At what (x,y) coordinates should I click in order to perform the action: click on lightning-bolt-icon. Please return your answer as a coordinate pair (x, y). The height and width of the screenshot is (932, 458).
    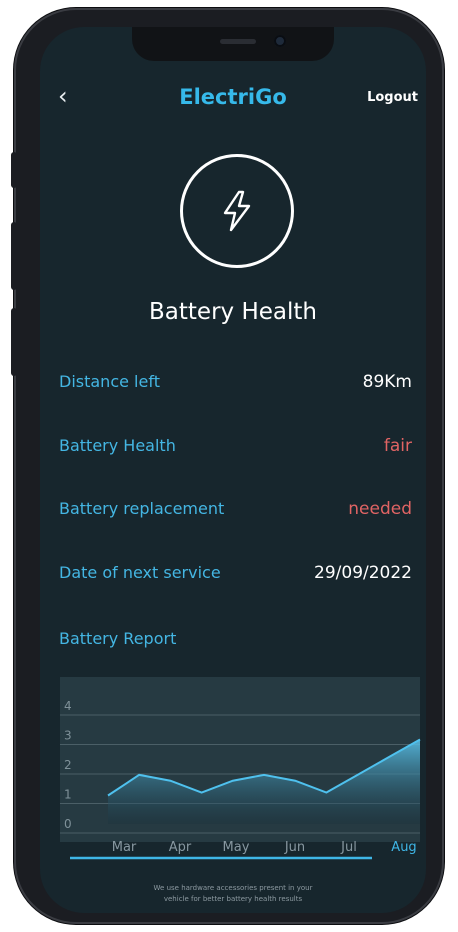
    Looking at the image, I should click on (237, 211).